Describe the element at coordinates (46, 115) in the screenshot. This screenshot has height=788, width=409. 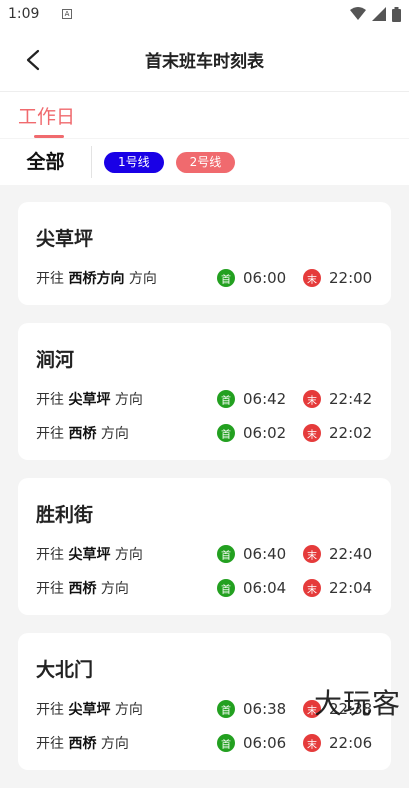
I see `tab-workday: 工作日` at that location.